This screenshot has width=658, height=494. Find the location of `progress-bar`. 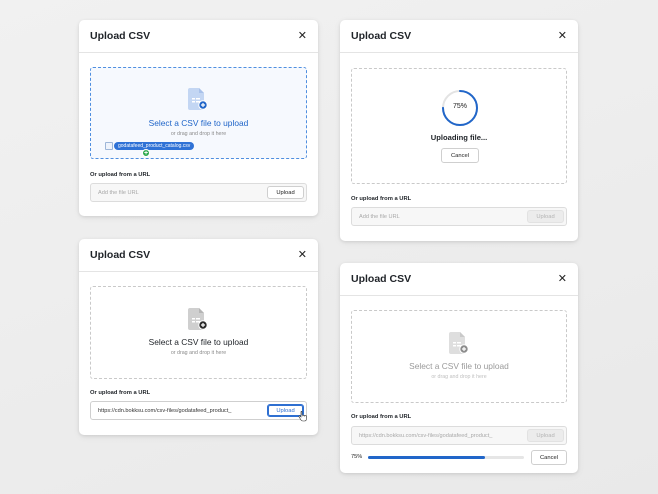

progress-bar is located at coordinates (446, 457).